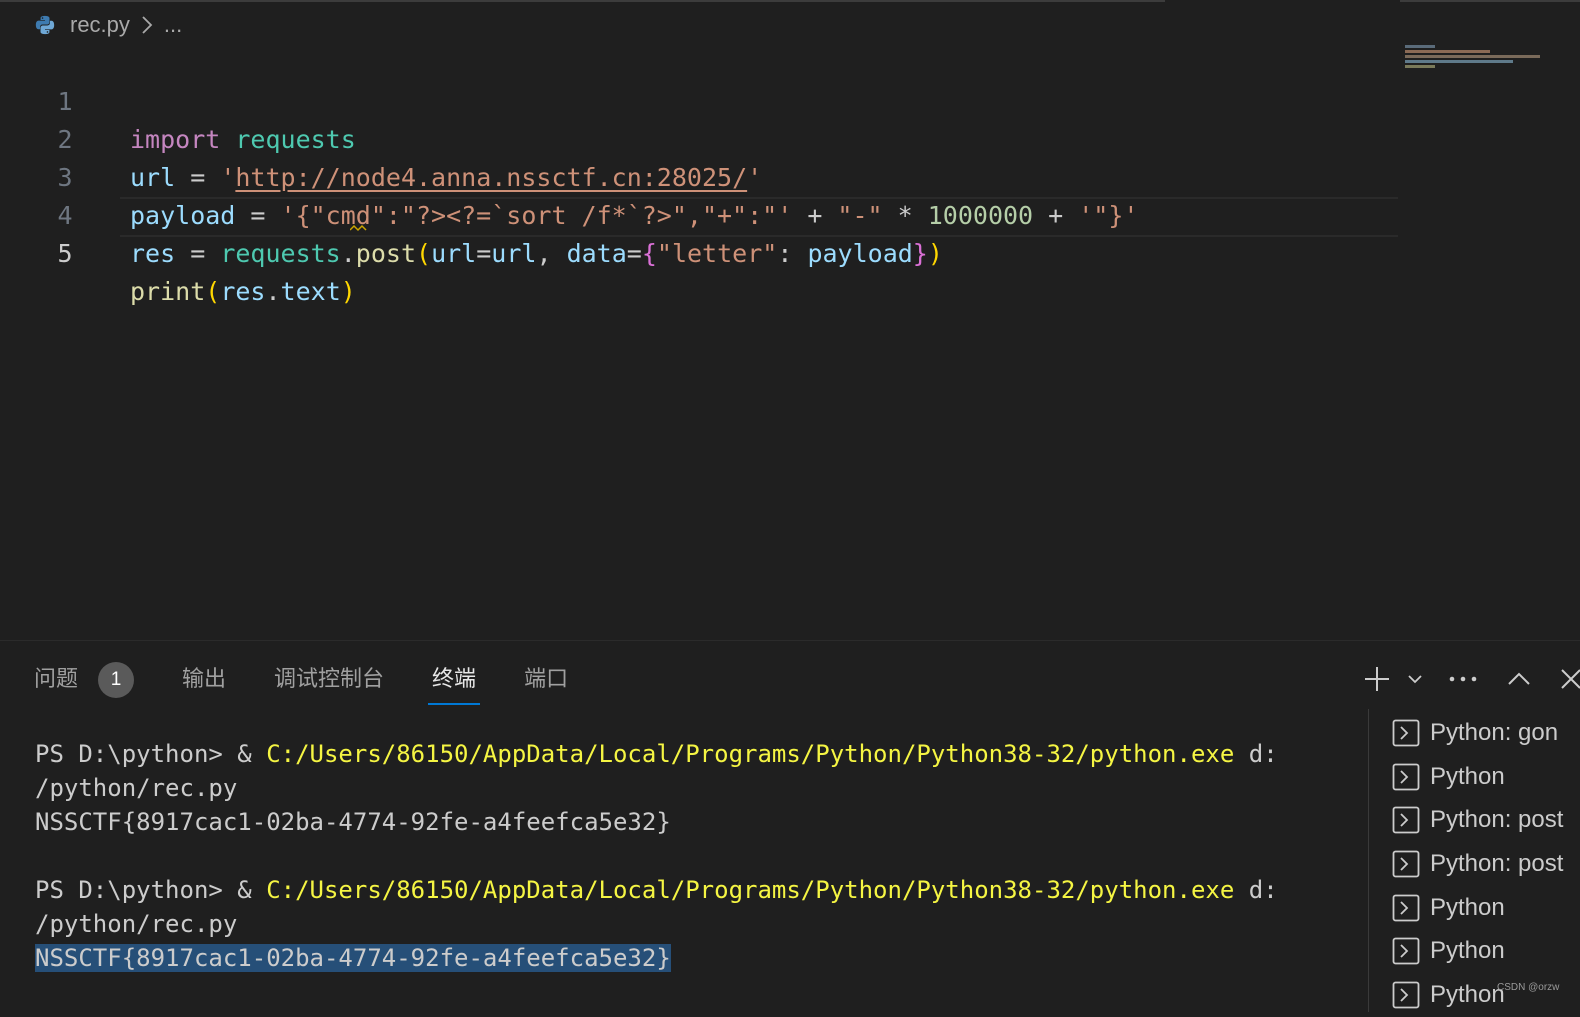 Image resolution: width=1580 pixels, height=1017 pixels. Describe the element at coordinates (1570, 679) in the screenshot. I see `close-panel-icon` at that location.